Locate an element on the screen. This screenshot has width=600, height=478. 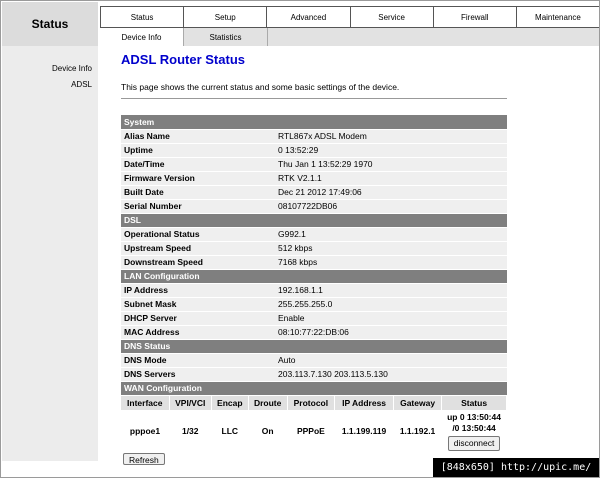
wan-header: VPI/VCI is located at coordinates (190, 402).